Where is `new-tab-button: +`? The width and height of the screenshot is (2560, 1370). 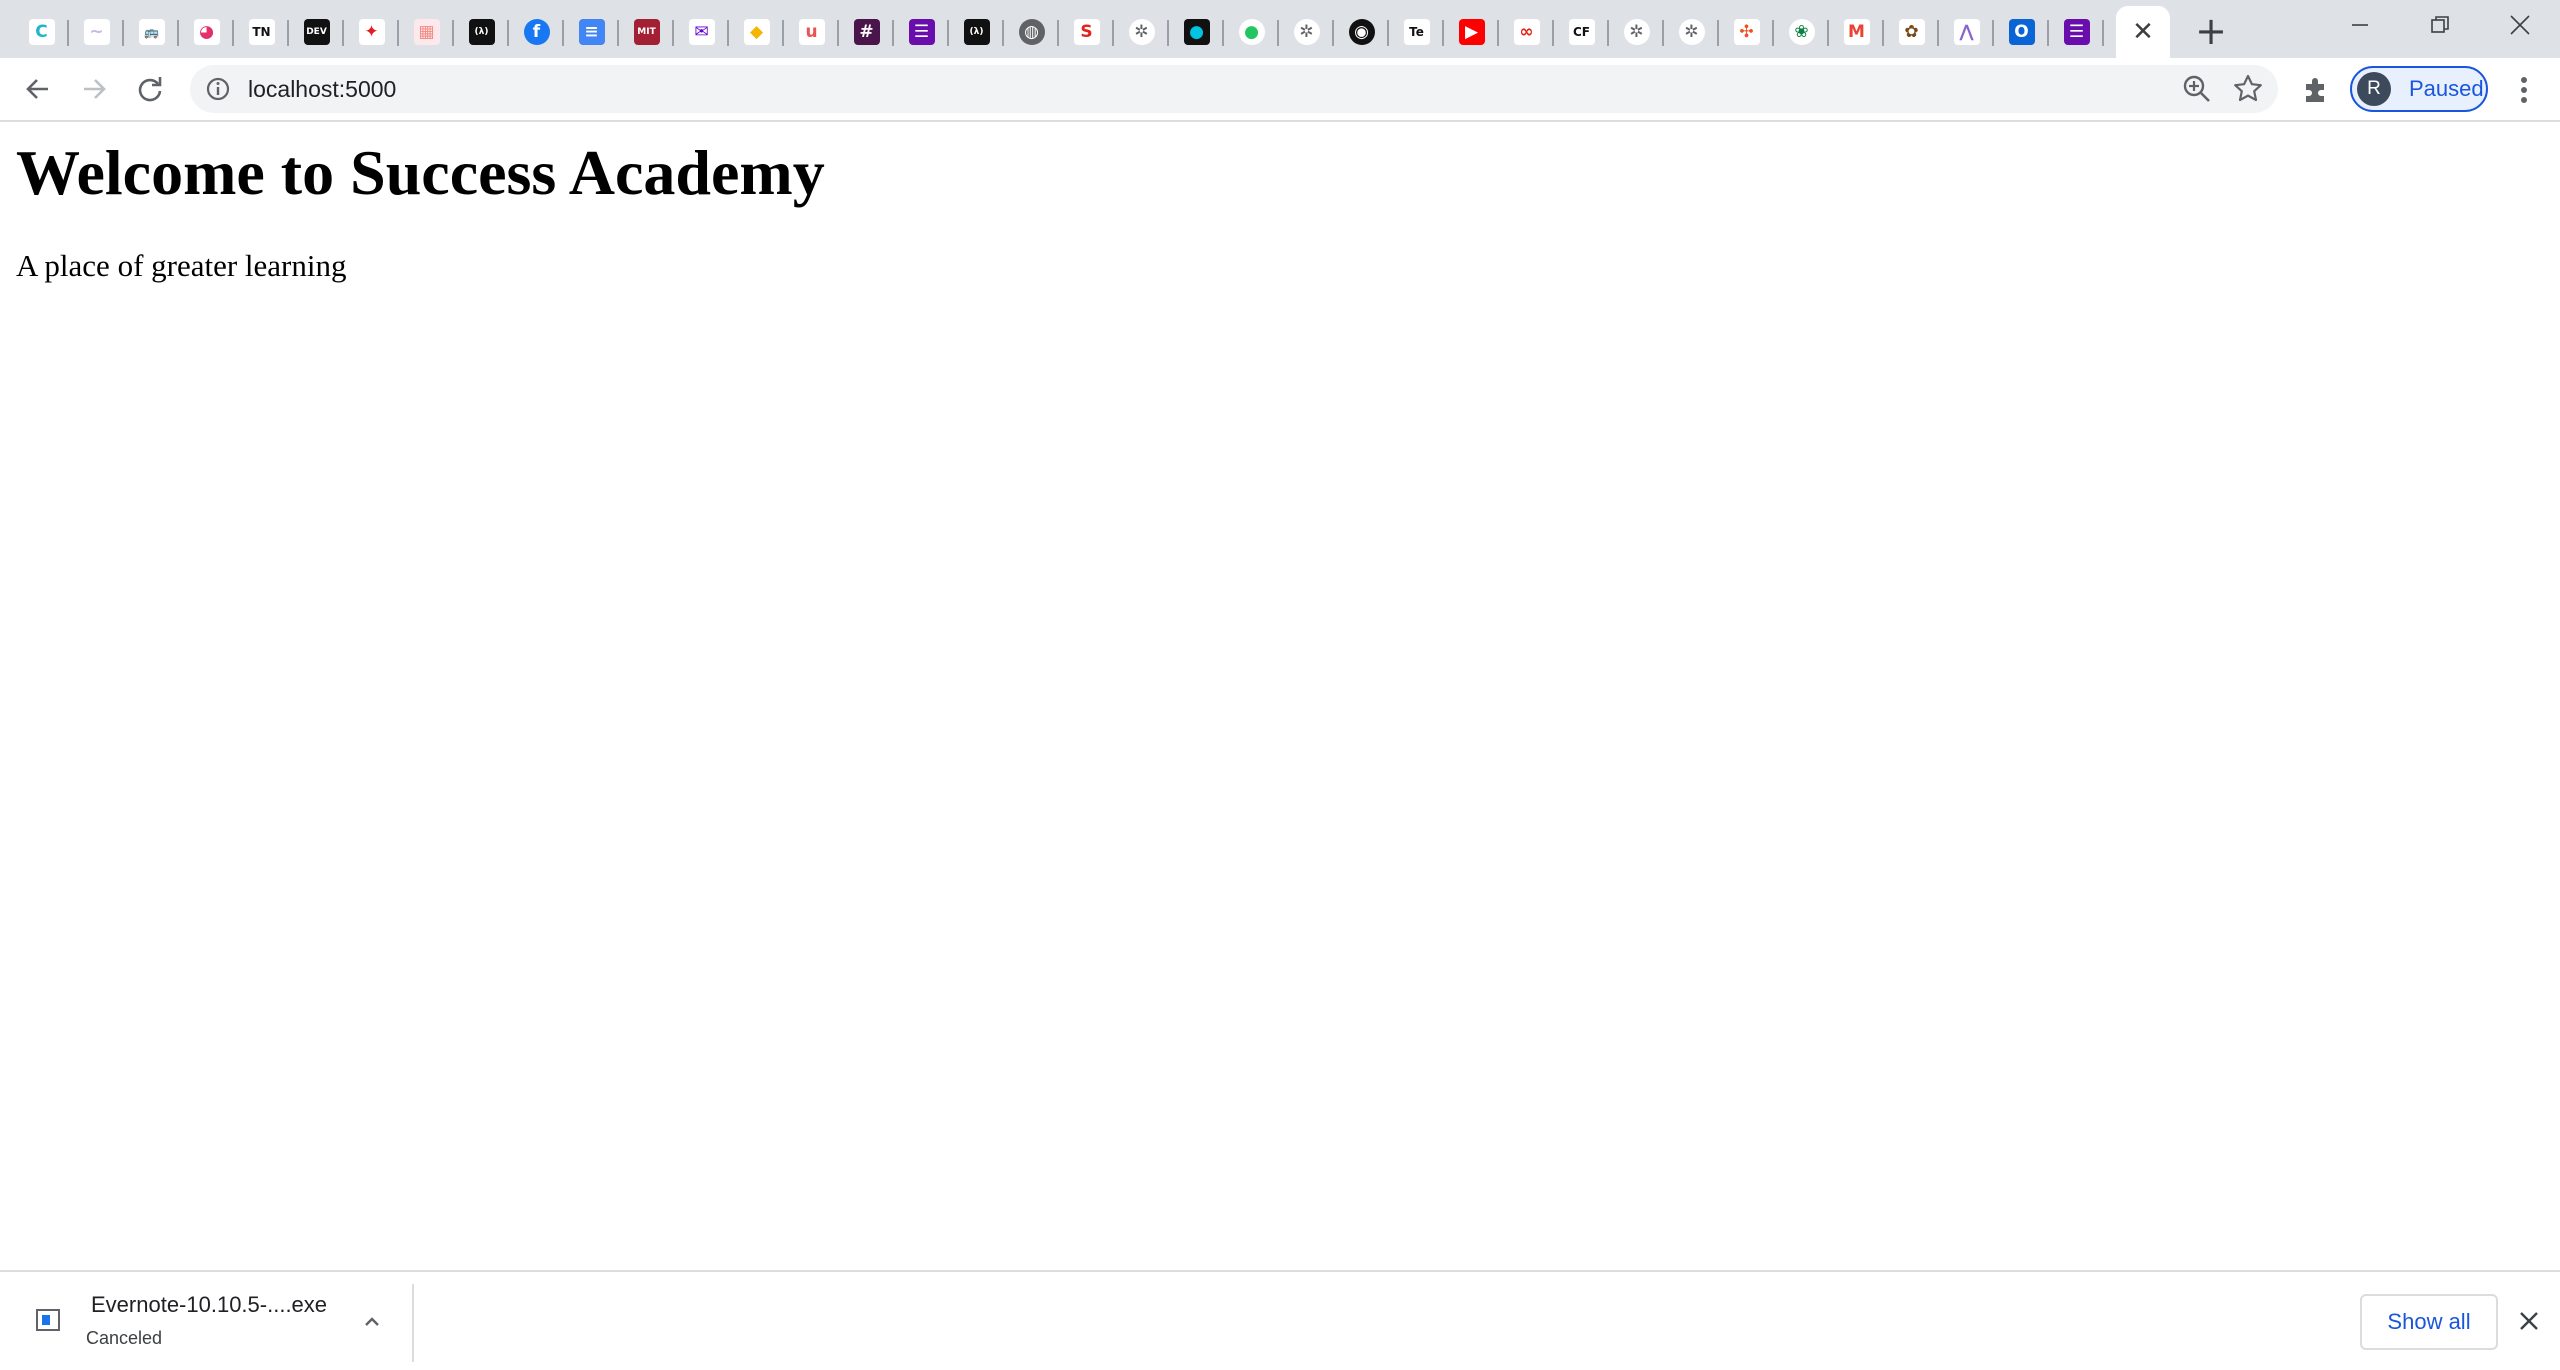
new-tab-button: + is located at coordinates (2211, 31).